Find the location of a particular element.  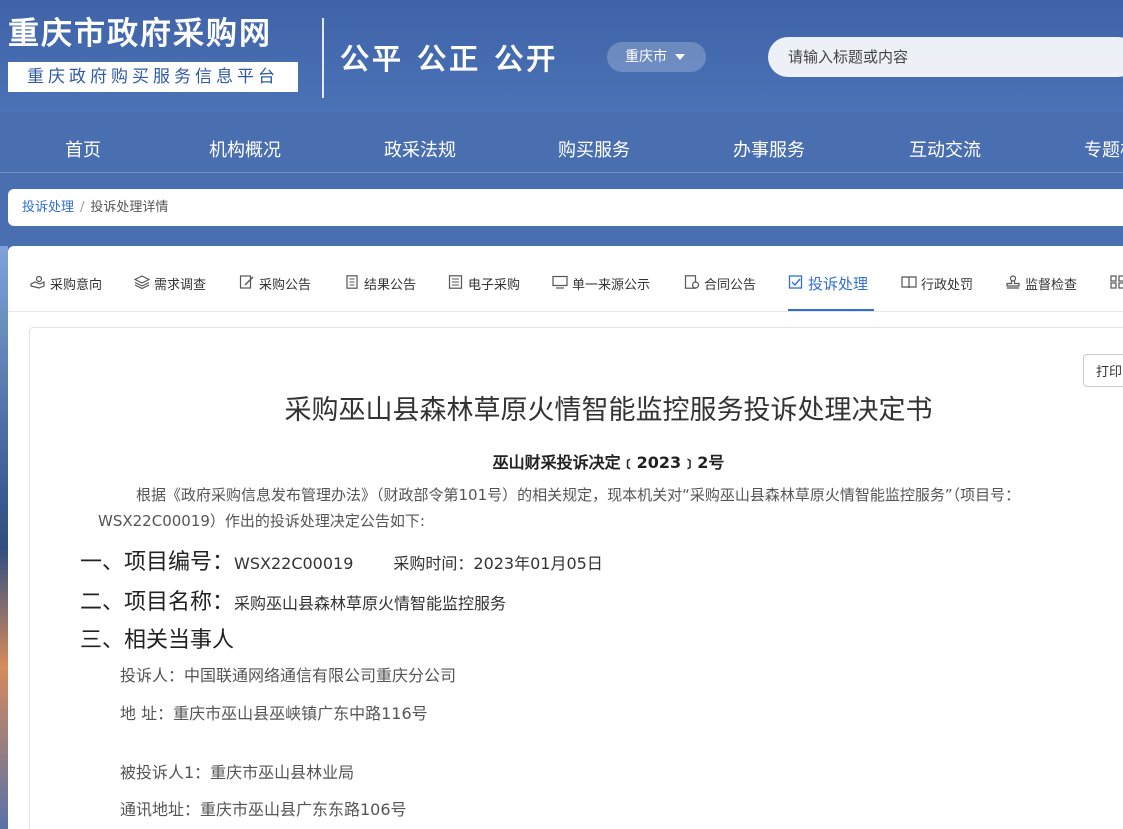

nav-item-home: 首页 is located at coordinates (83, 149).